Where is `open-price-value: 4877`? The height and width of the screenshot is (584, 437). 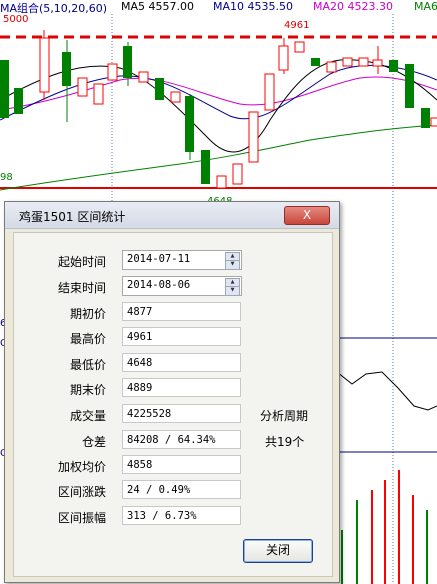 open-price-value: 4877 is located at coordinates (181, 311).